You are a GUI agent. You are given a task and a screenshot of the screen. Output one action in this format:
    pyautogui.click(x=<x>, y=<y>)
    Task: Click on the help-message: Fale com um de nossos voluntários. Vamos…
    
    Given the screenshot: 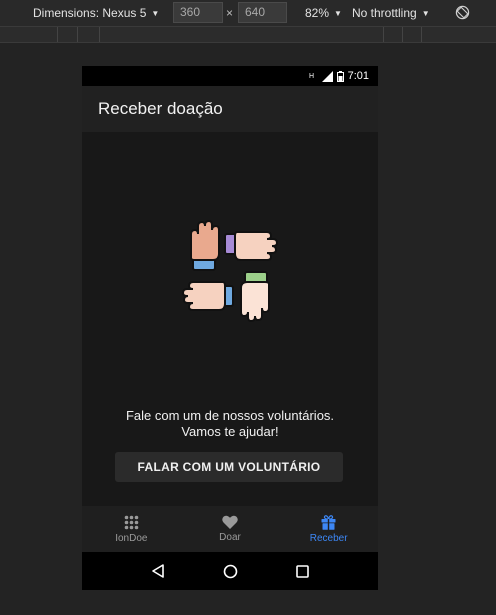 What is the action you would take?
    pyautogui.click(x=230, y=424)
    